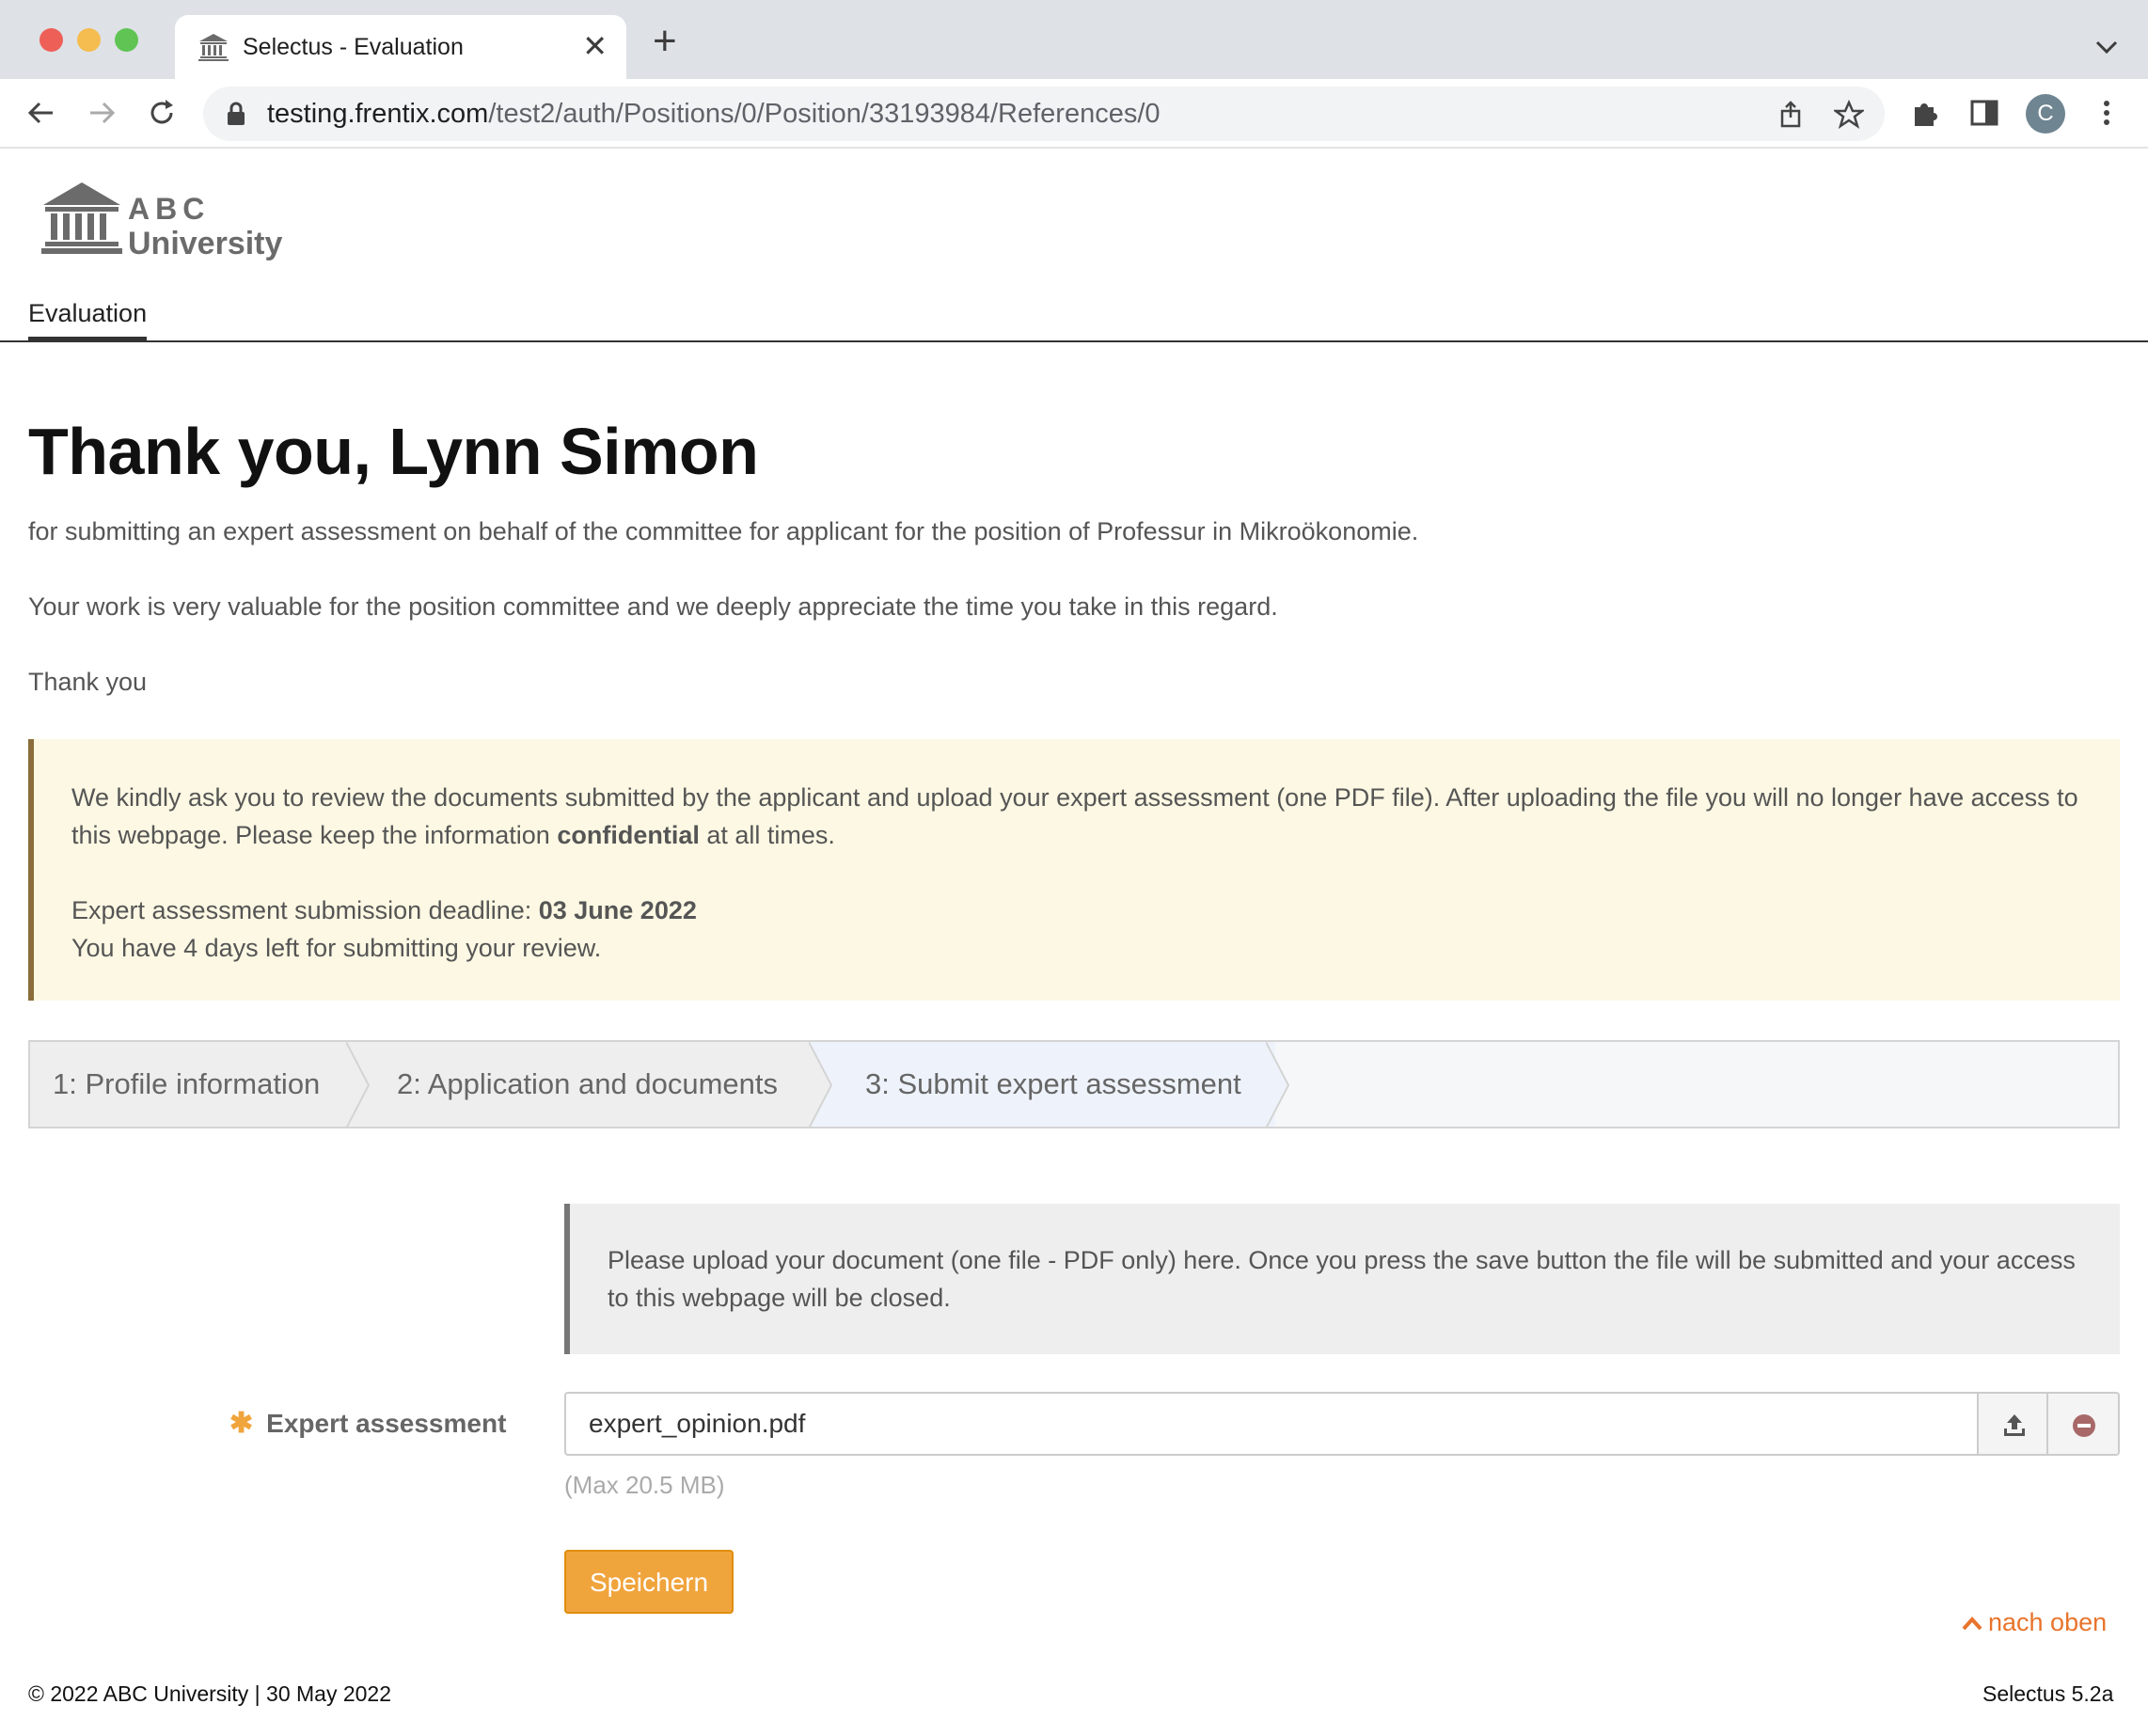 Image resolution: width=2148 pixels, height=1736 pixels. I want to click on upload-file-button, so click(2013, 1424).